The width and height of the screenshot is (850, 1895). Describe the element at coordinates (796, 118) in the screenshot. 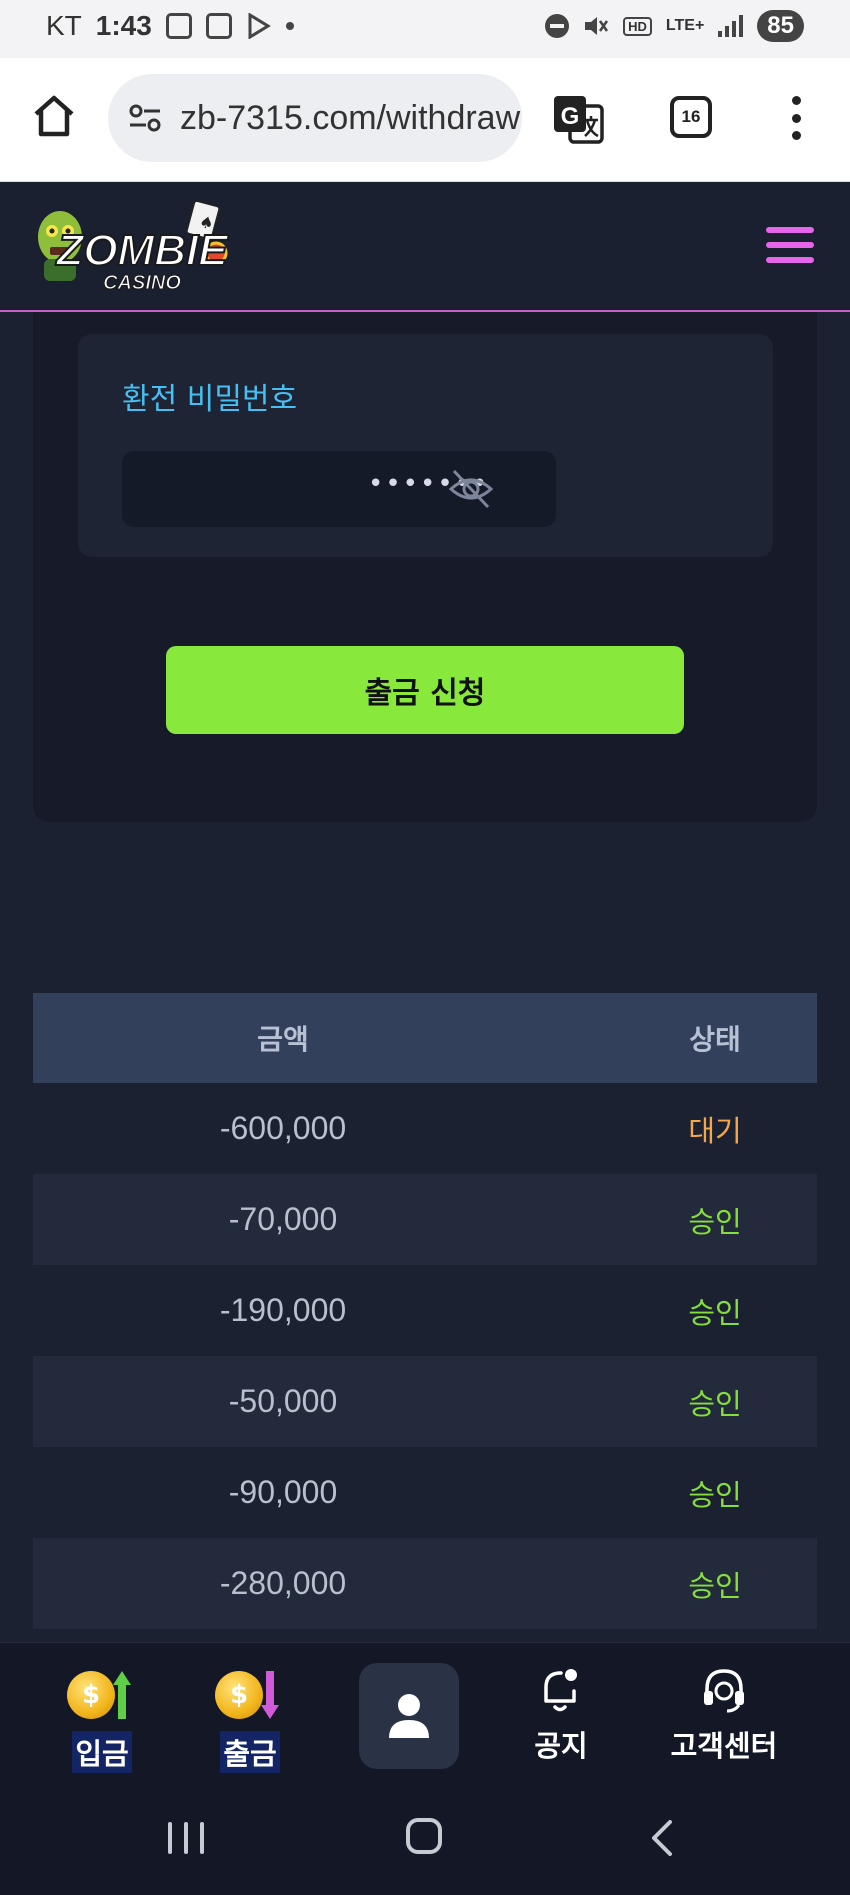

I see `browser-menu-button` at that location.